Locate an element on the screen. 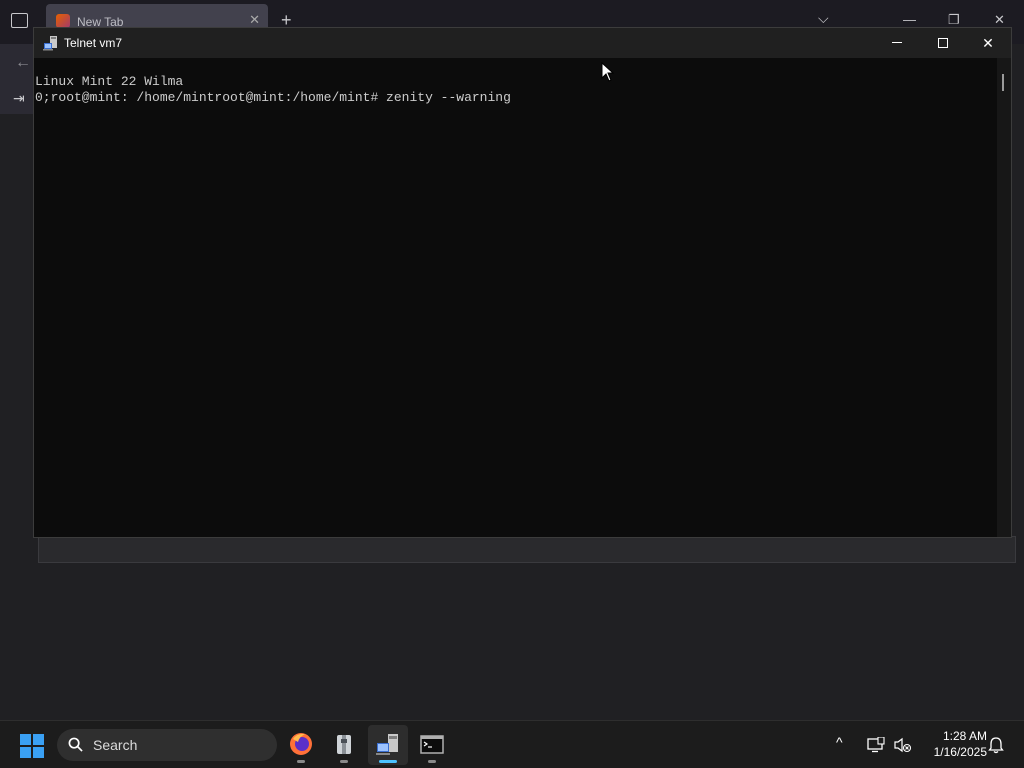  clock-time: 1:28 AM is located at coordinates (964, 736).